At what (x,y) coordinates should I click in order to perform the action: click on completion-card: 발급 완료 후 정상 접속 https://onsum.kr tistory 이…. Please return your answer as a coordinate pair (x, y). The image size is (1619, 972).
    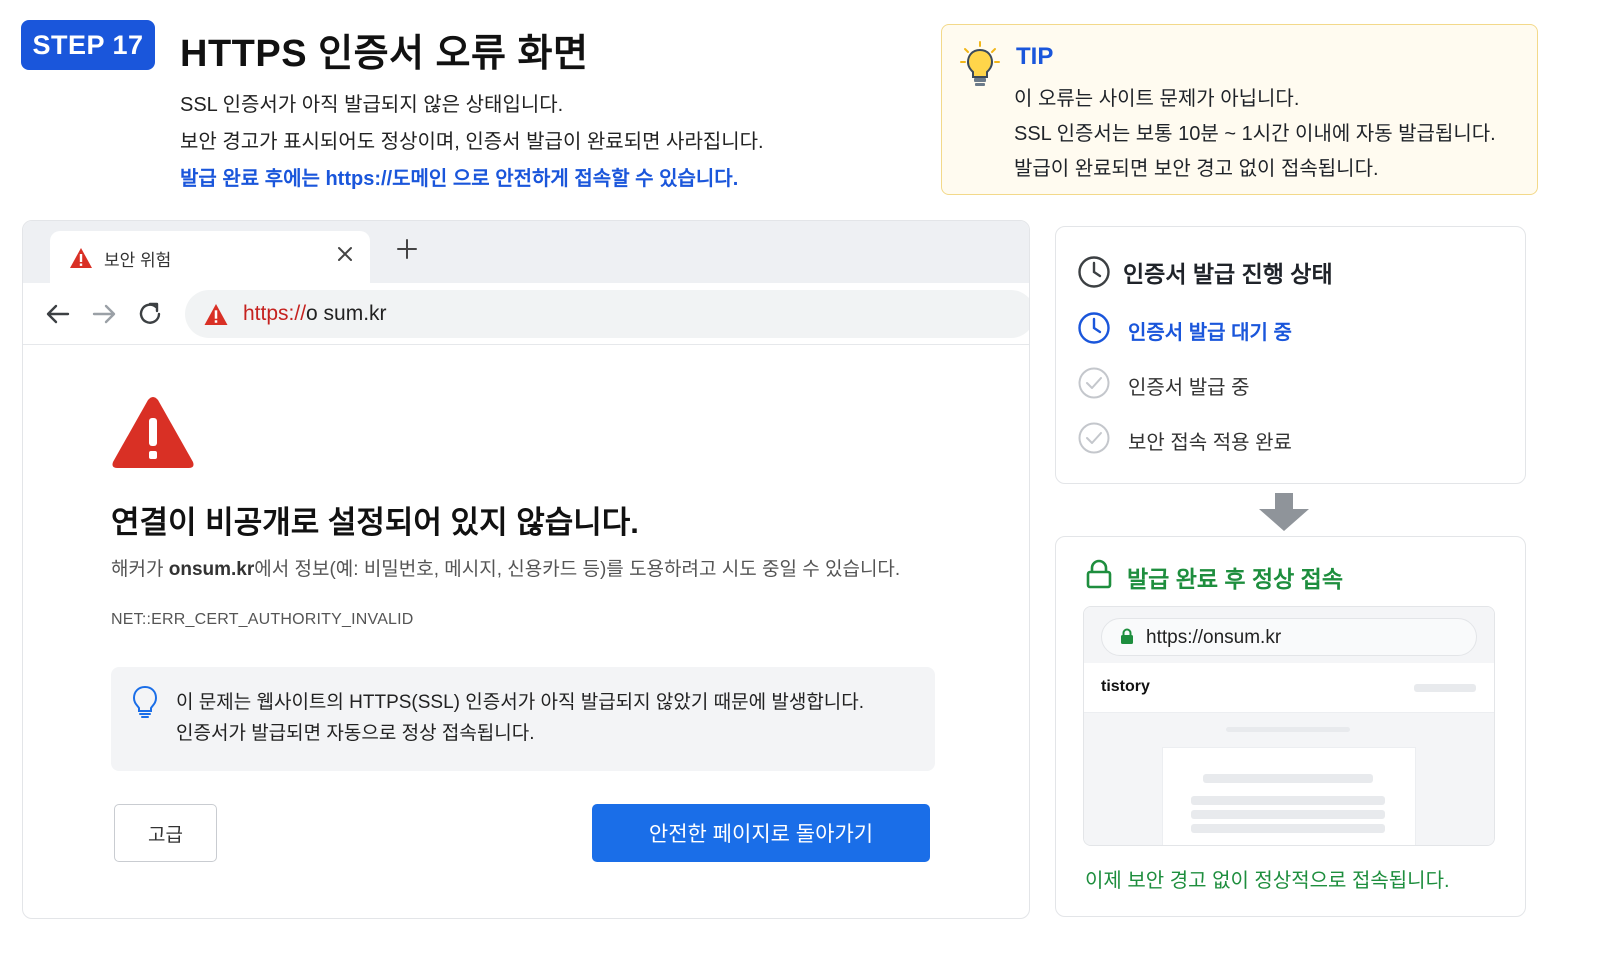
    Looking at the image, I should click on (1290, 726).